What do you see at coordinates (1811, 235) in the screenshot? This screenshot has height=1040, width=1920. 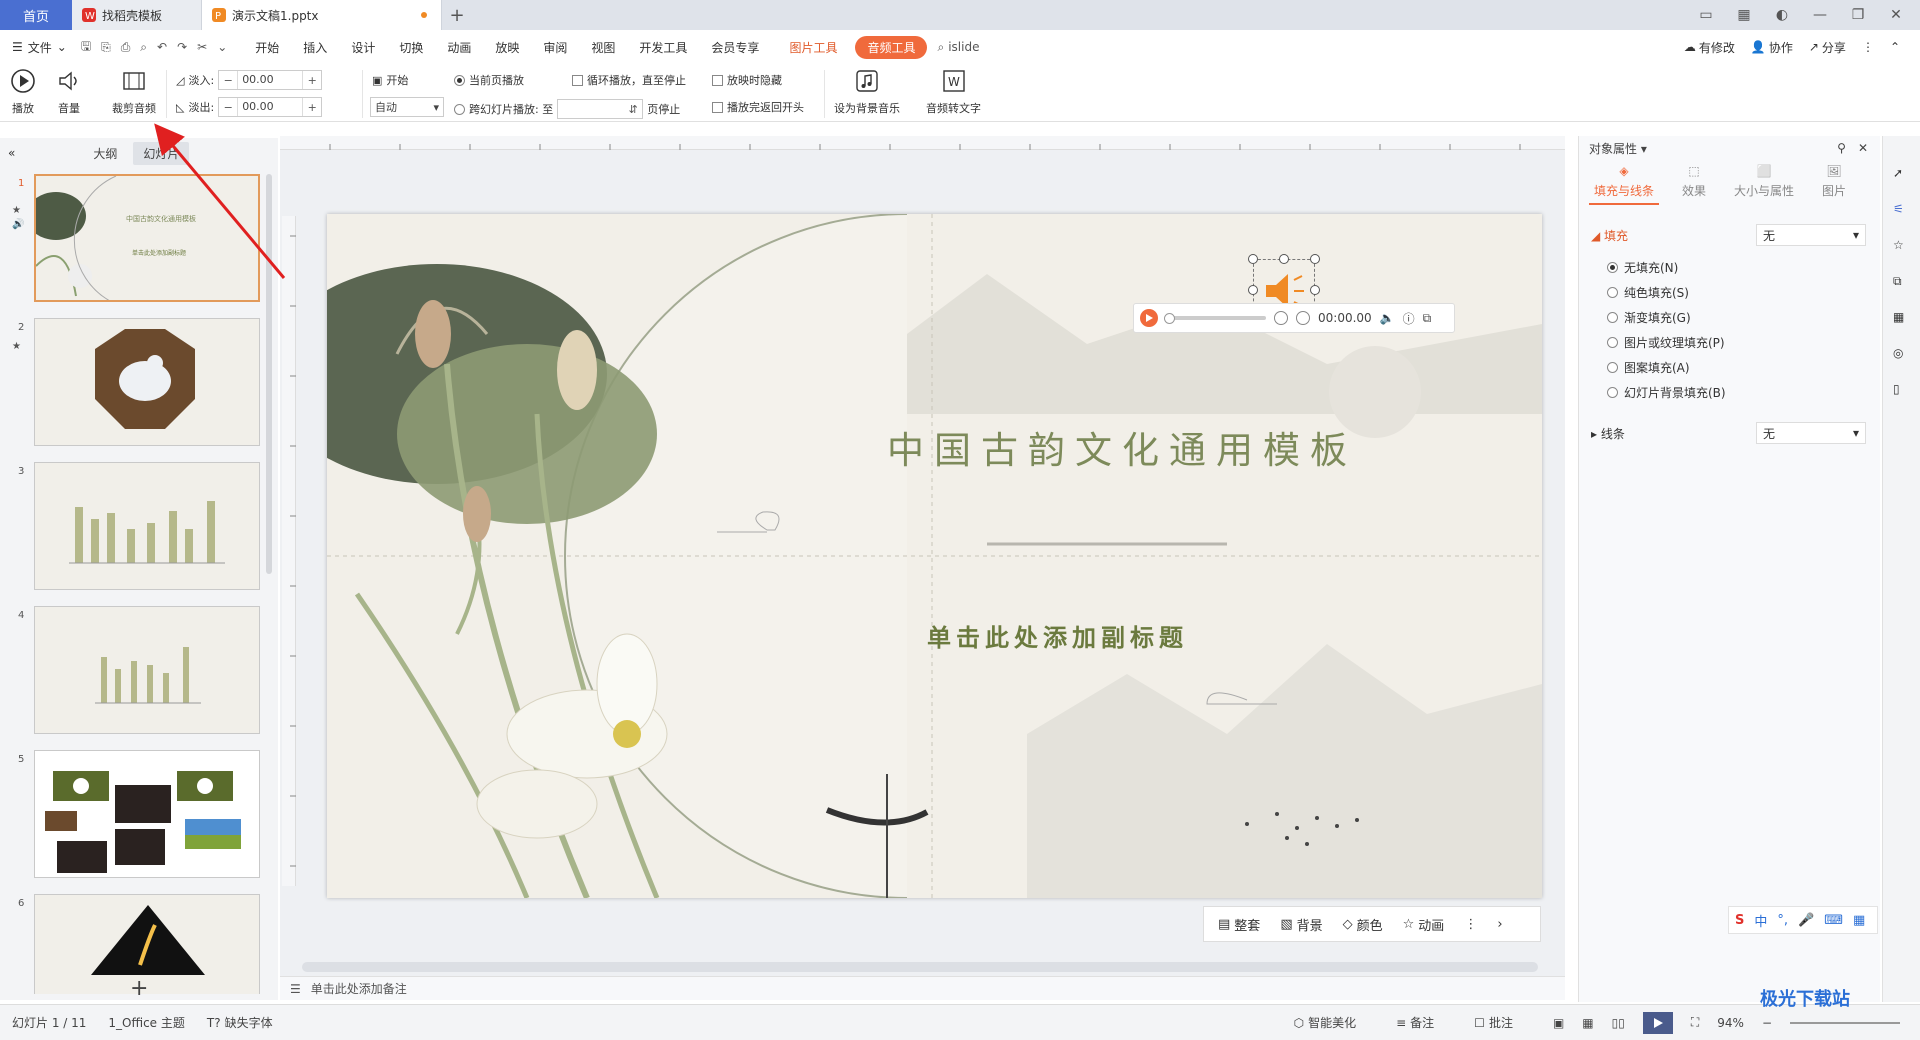 I see `fill-select: 无 ▾` at bounding box center [1811, 235].